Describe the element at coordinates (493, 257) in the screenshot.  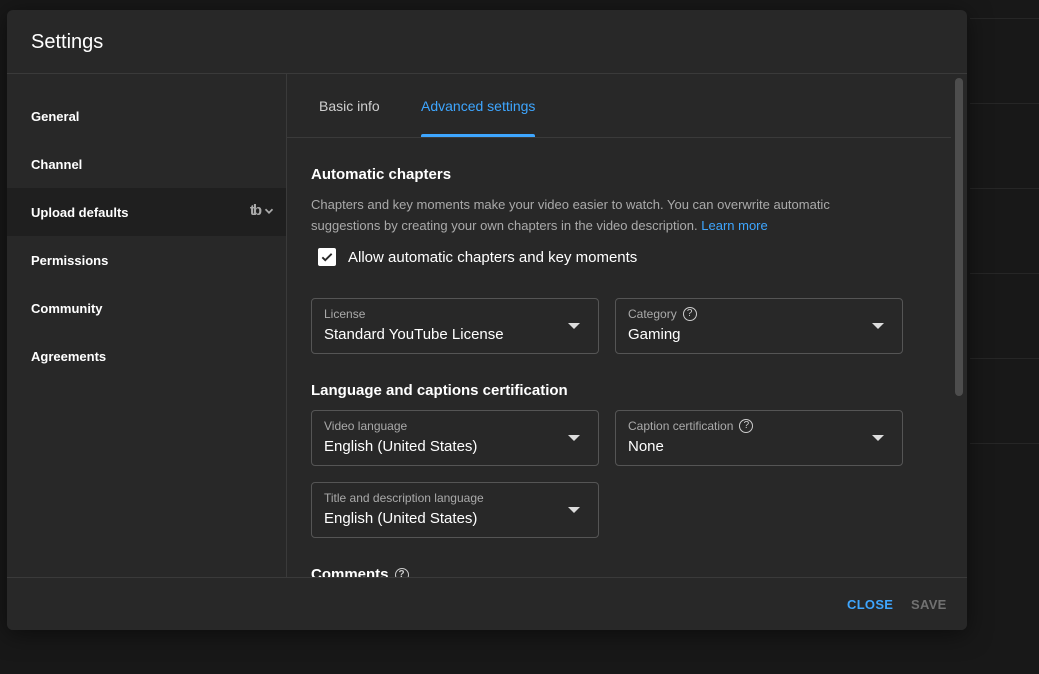
I see `checkbox-label: Allow automatic chapters and key moments` at that location.